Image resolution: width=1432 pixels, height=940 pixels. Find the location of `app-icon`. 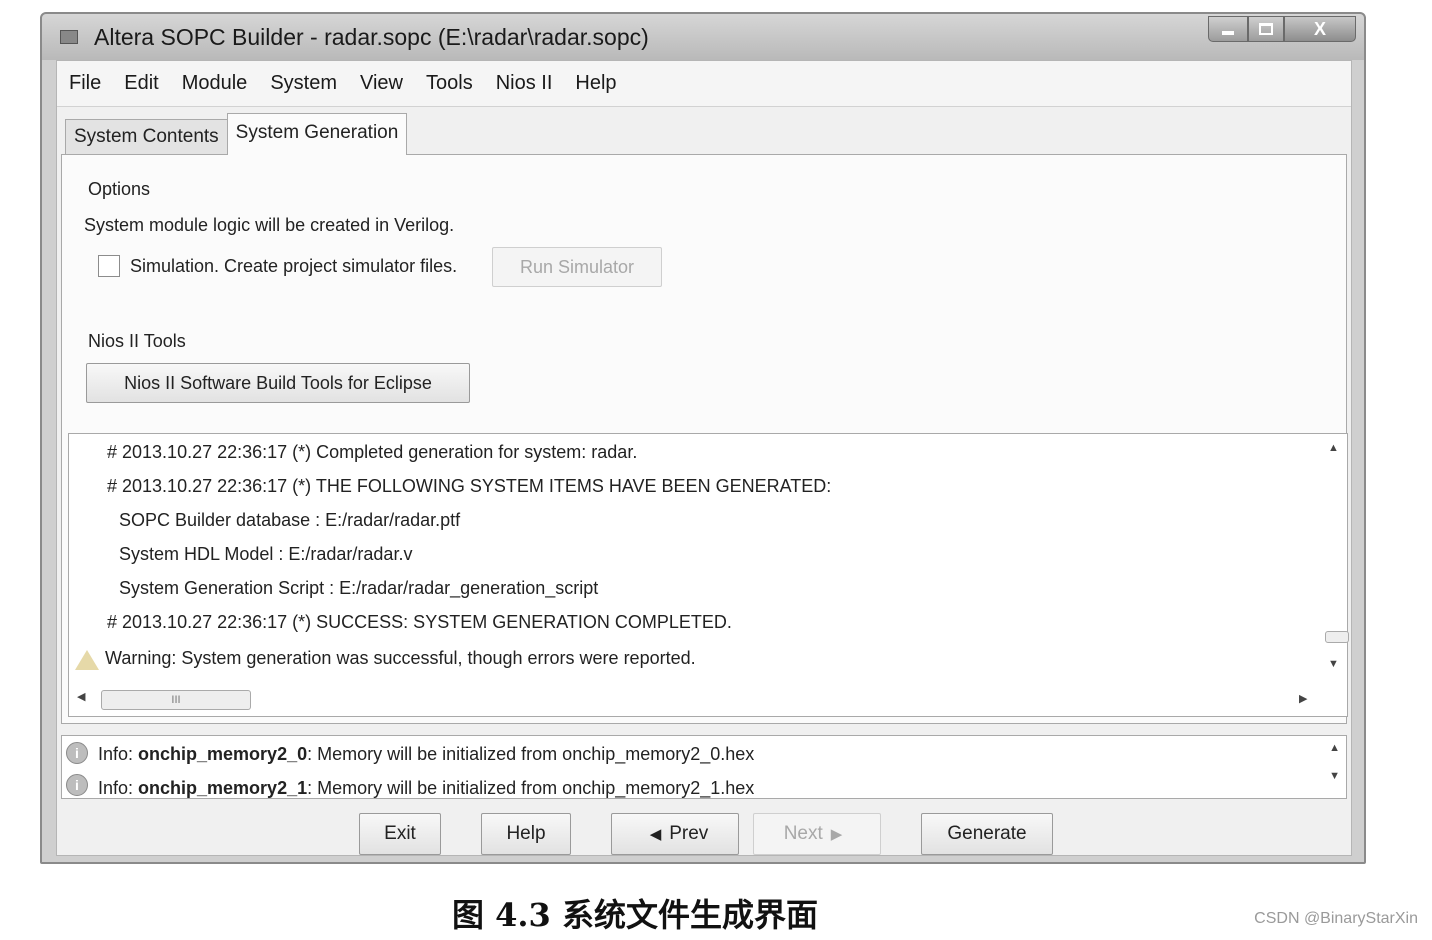

app-icon is located at coordinates (69, 37).